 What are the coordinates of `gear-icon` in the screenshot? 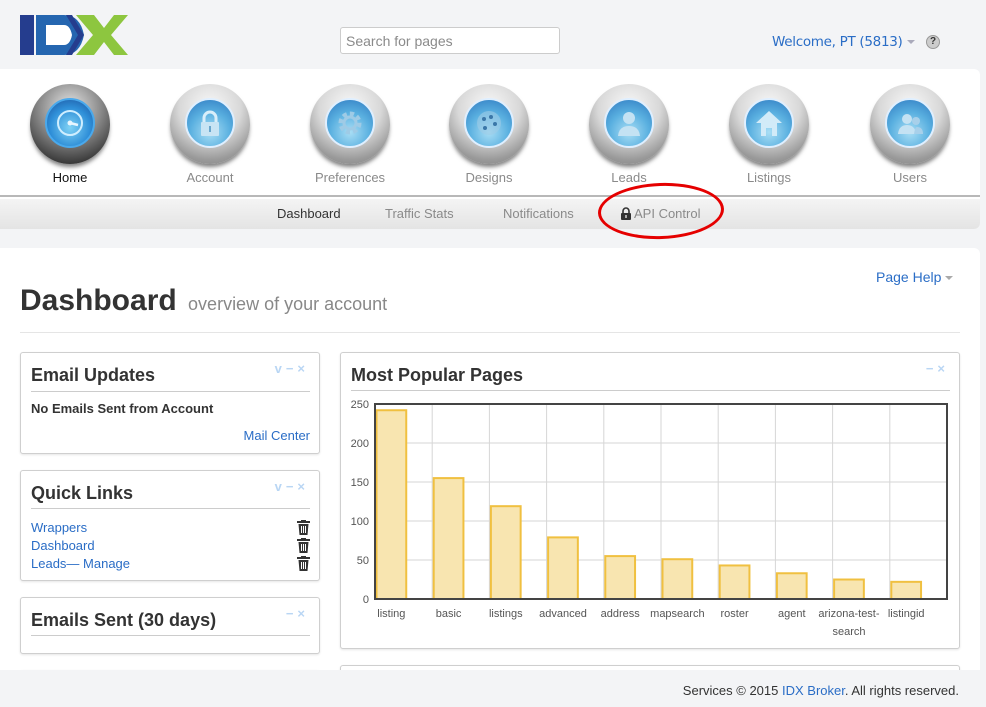 It's located at (350, 124).